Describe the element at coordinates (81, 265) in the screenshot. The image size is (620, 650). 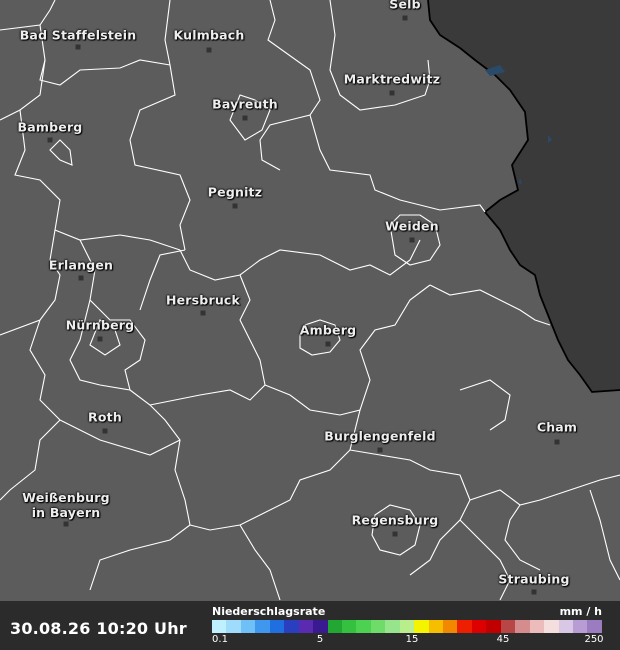
I see `city-label: Erlangen` at that location.